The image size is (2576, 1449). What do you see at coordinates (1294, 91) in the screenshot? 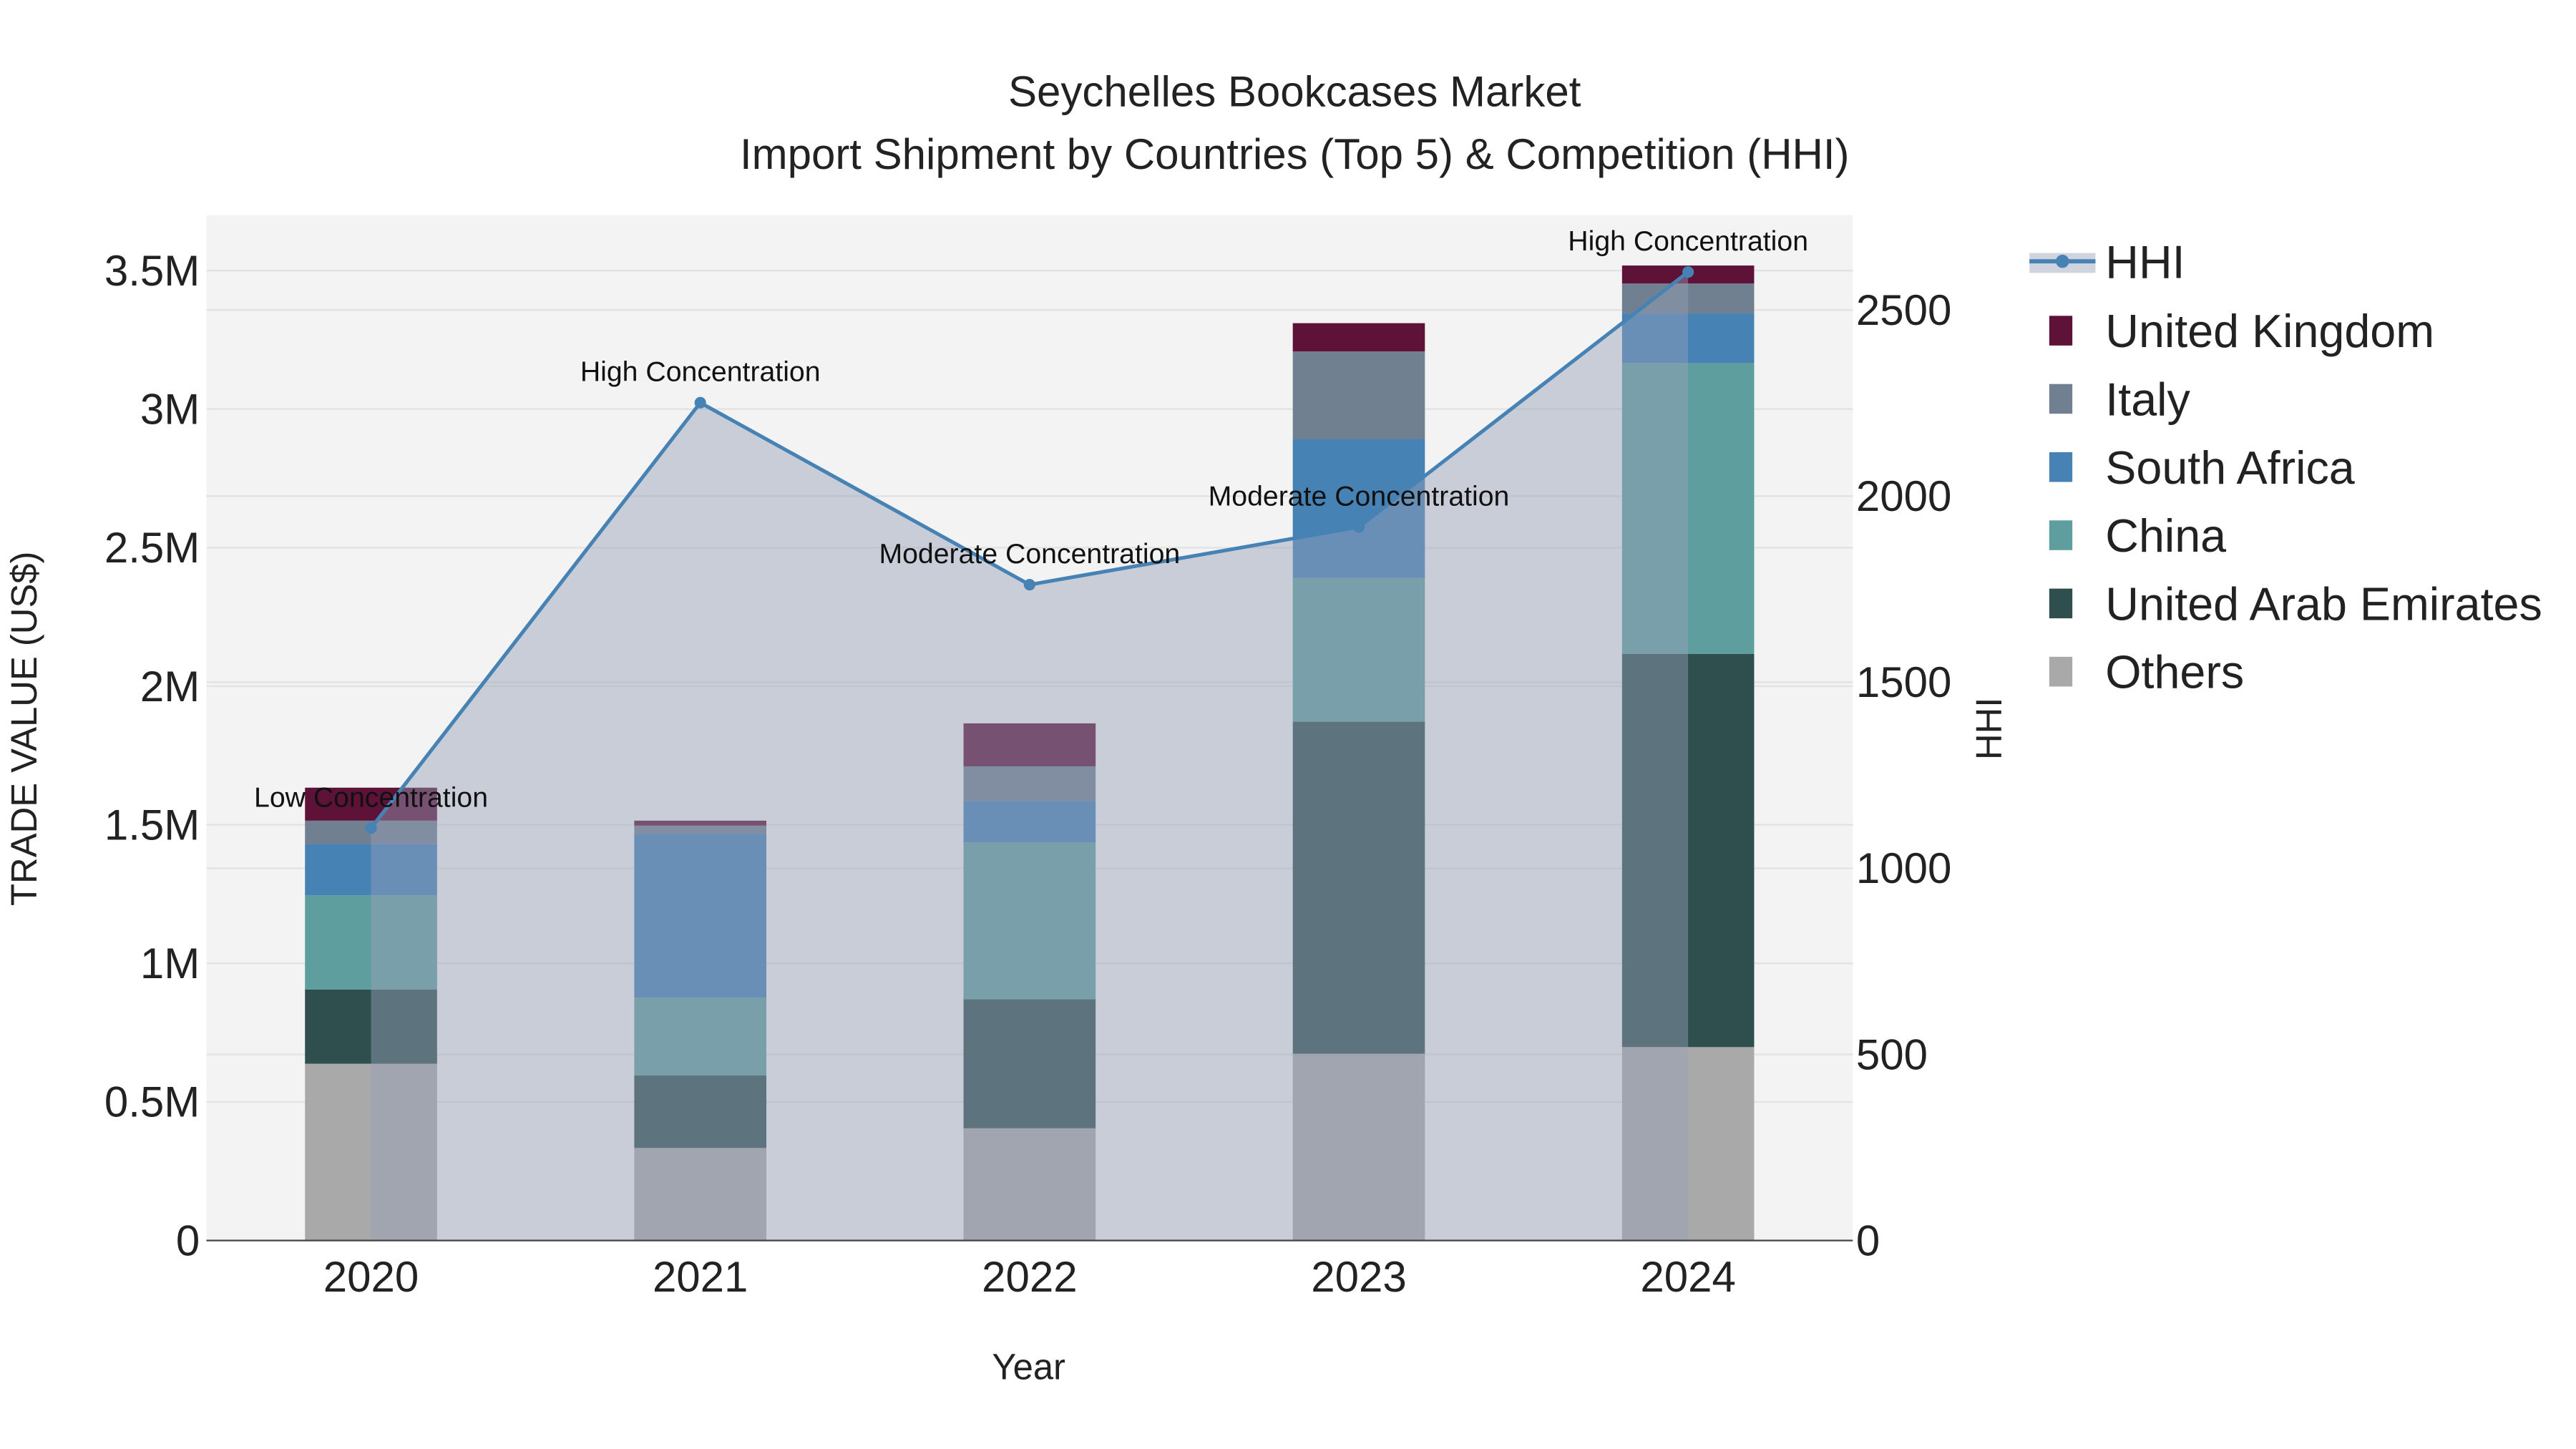
I see `chart-title: Seychelles Bookcases Market` at bounding box center [1294, 91].